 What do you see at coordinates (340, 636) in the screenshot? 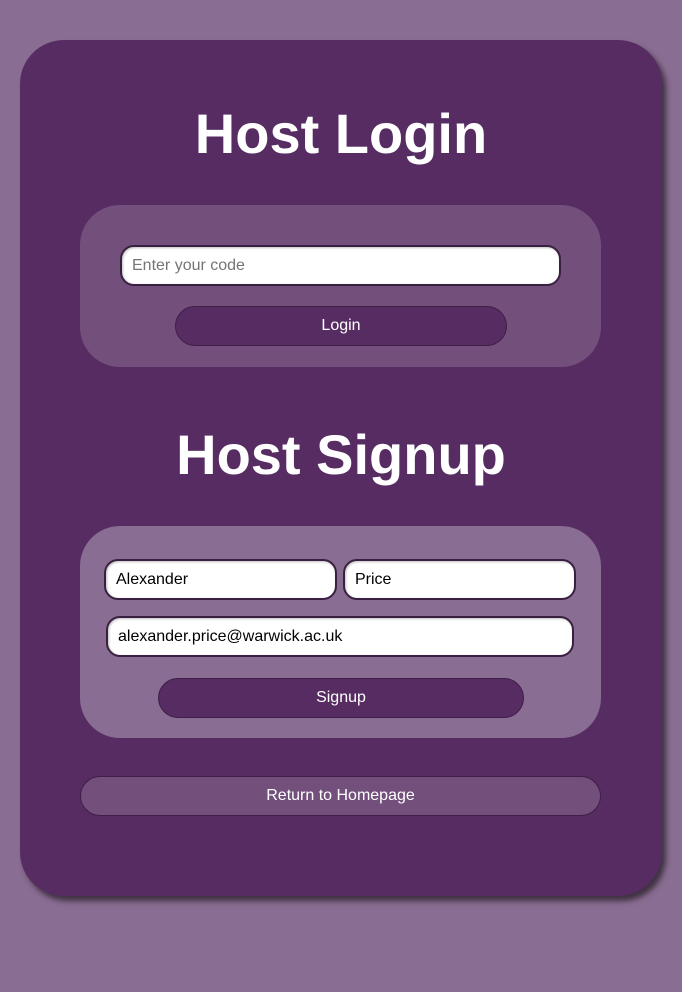
I see `email-input` at bounding box center [340, 636].